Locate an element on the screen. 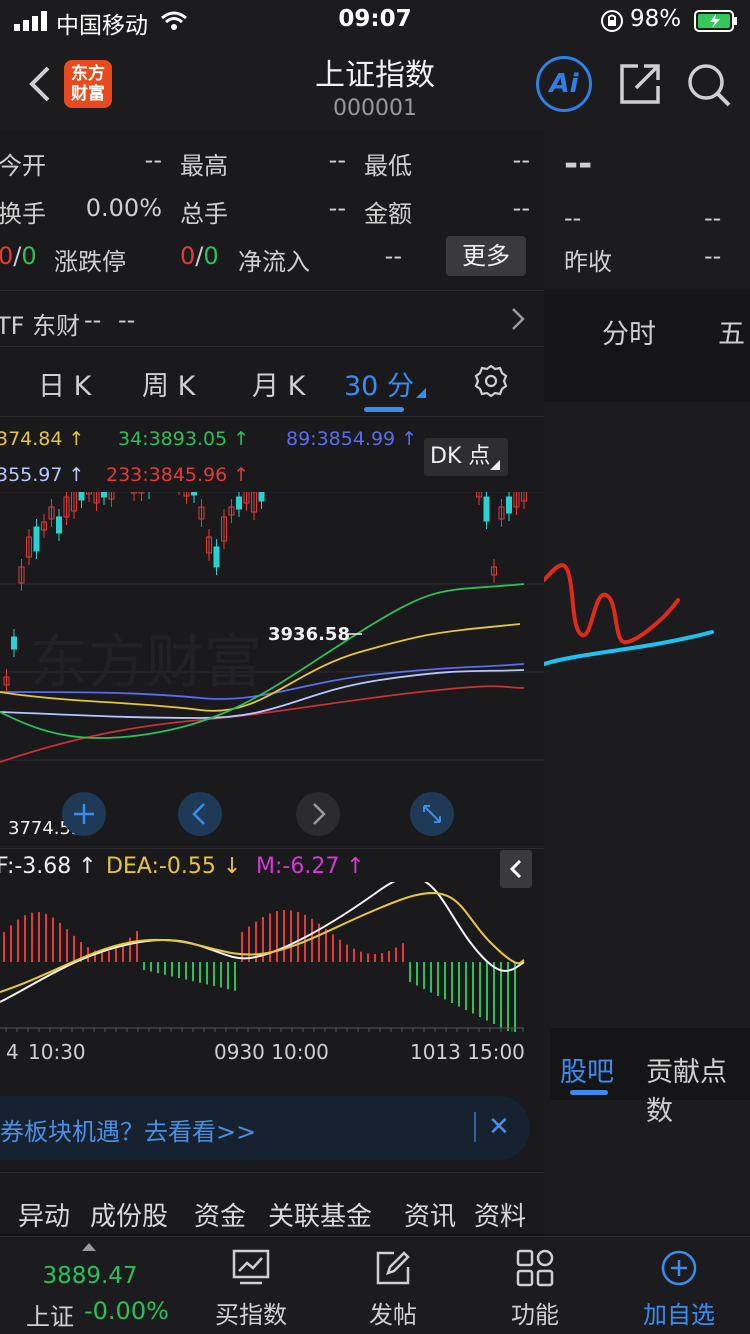 This screenshot has height=1334, width=750. tab-constituents: 成份股 is located at coordinates (129, 1214).